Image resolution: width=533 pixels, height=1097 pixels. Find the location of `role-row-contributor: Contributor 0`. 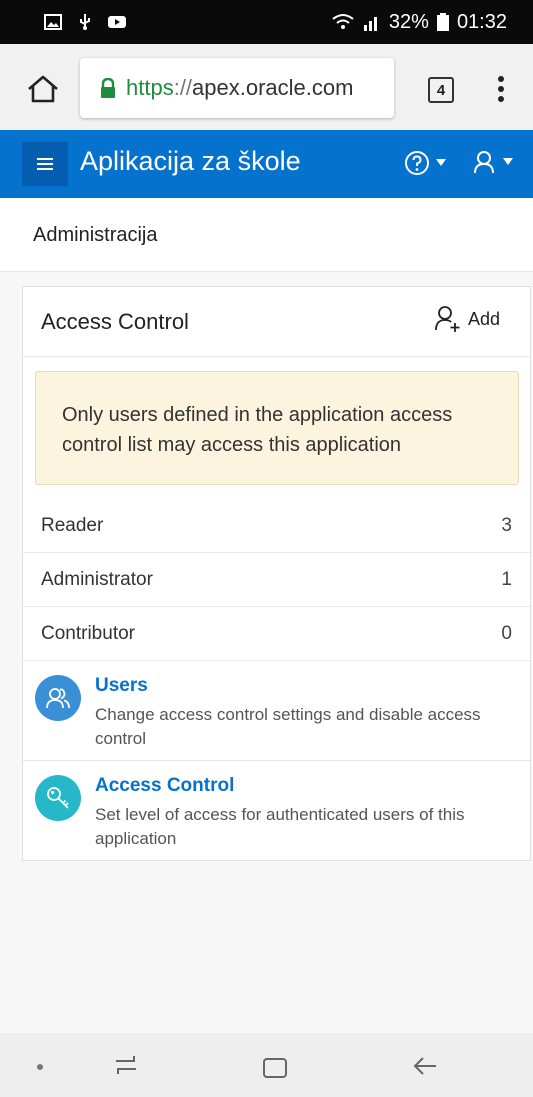

role-row-contributor: Contributor 0 is located at coordinates (276, 634).